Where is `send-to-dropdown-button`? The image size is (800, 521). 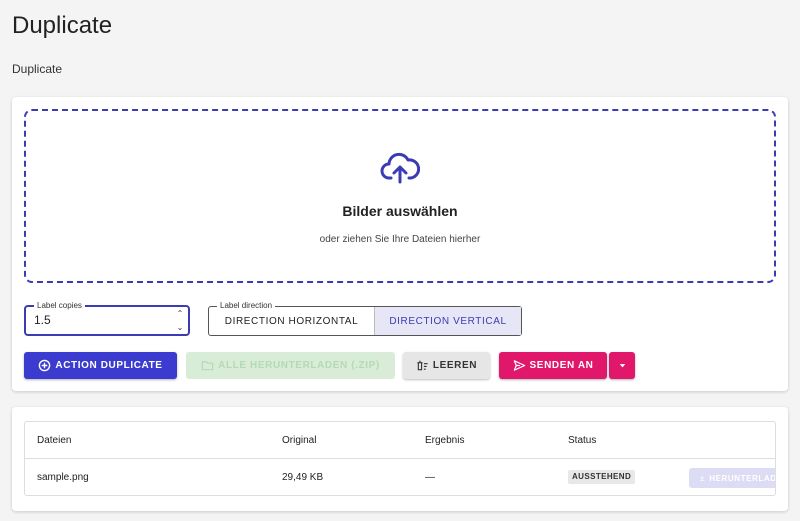 send-to-dropdown-button is located at coordinates (622, 365).